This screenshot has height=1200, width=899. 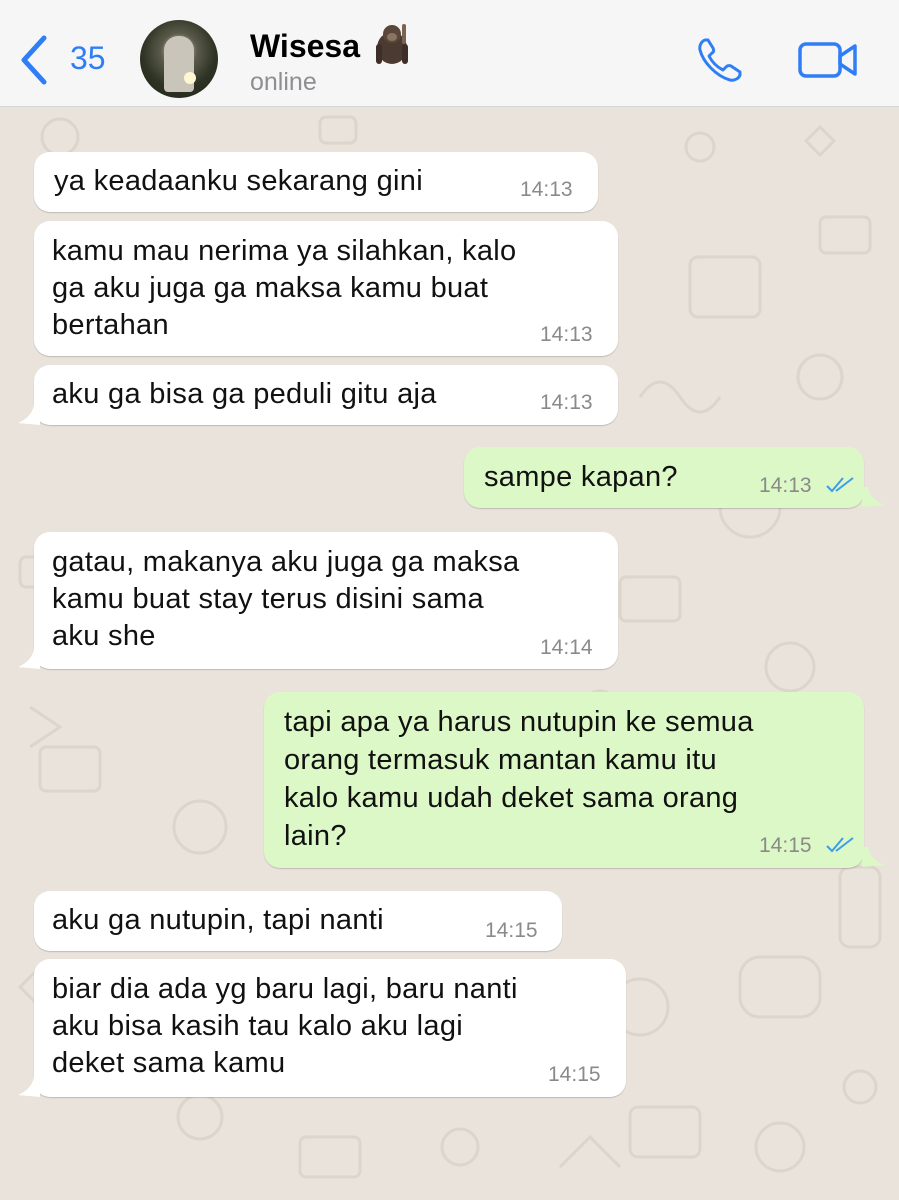 What do you see at coordinates (720, 60) in the screenshot?
I see `phone-icon` at bounding box center [720, 60].